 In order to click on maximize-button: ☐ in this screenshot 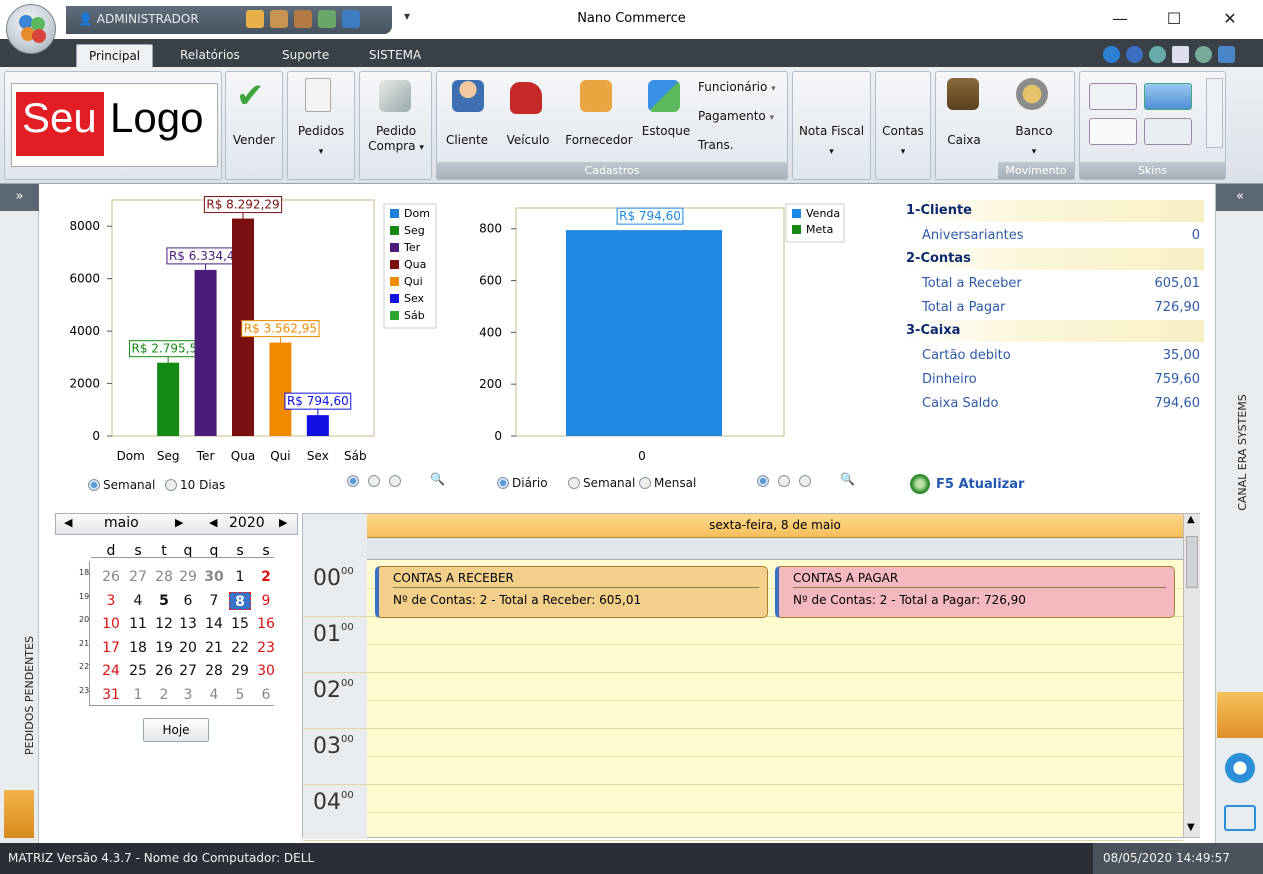, I will do `click(1174, 19)`.